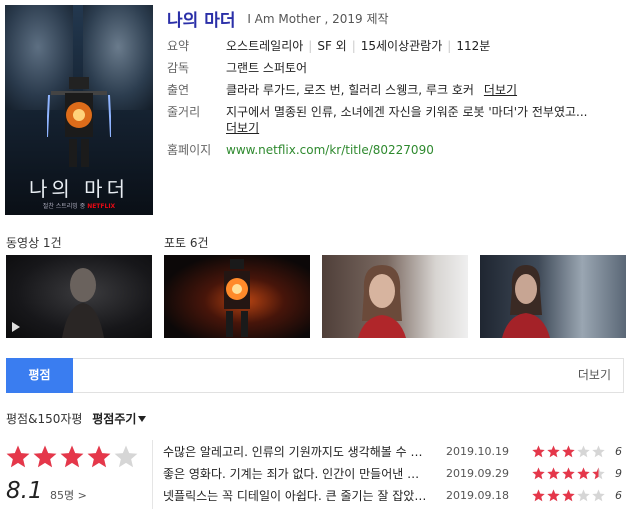 Image resolution: width=631 pixels, height=509 pixels. Describe the element at coordinates (618, 473) in the screenshot. I see `review-score: 9` at that location.